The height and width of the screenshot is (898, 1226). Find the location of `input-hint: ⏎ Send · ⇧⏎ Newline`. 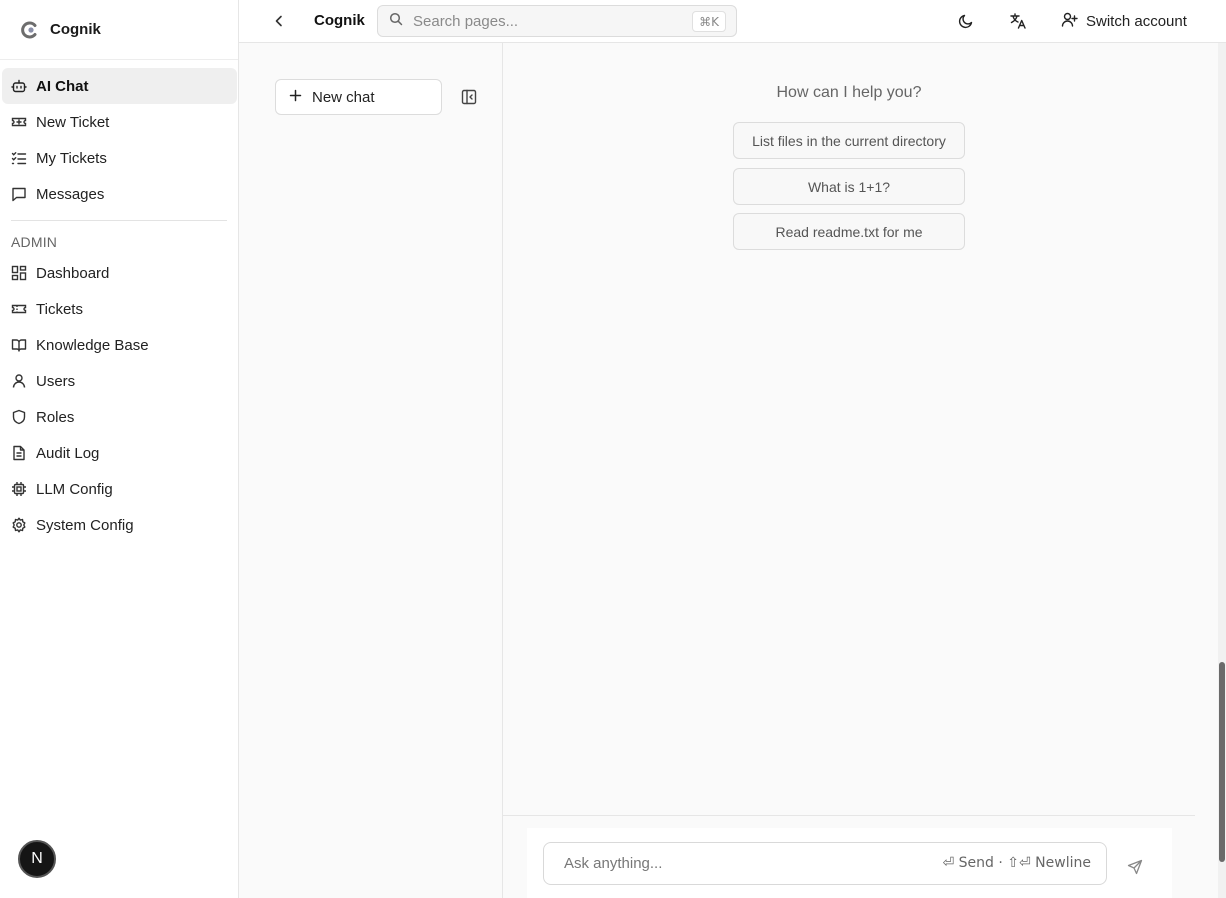

input-hint: ⏎ Send · ⇧⏎ Newline is located at coordinates (1016, 863).